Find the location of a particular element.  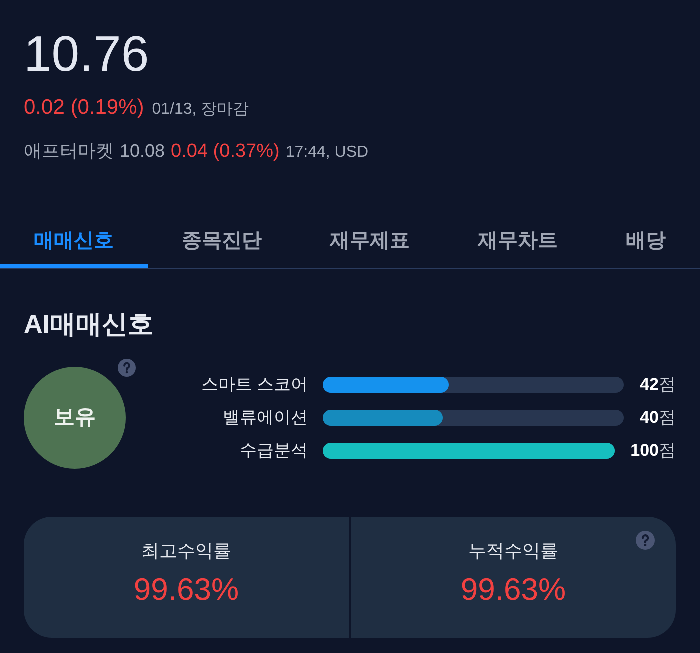

score-label: 스마트 스코어 is located at coordinates (254, 385).